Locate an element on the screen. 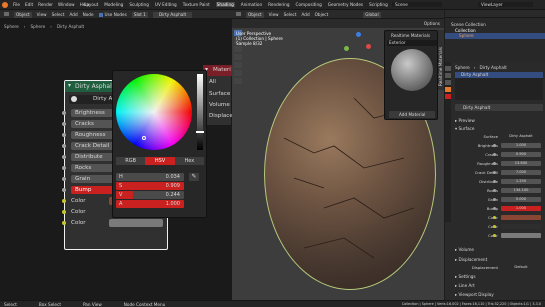 This screenshot has height=307, width=545. add-material-button: Add Material is located at coordinates (412, 114).